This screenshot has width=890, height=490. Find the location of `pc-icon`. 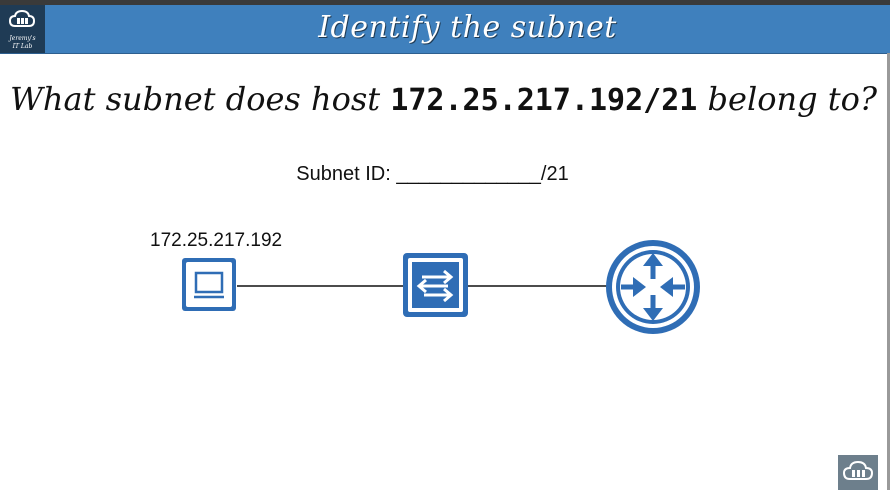

pc-icon is located at coordinates (209, 284).